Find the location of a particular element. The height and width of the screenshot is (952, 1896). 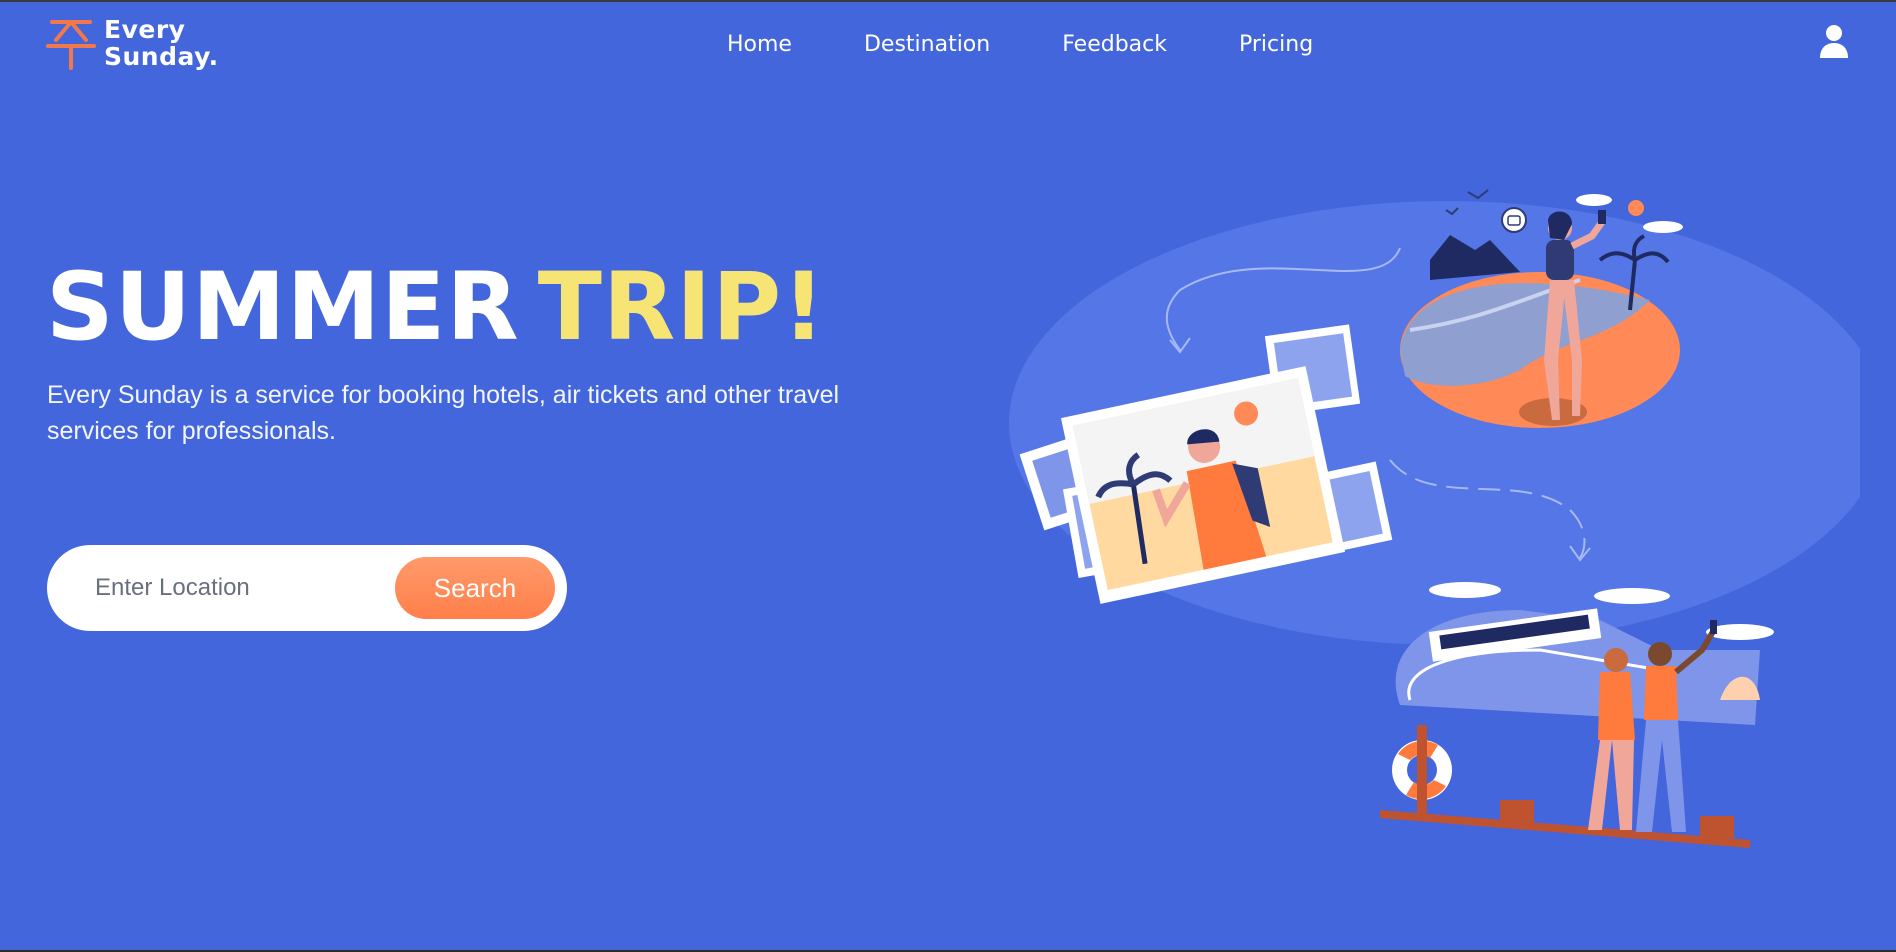

top-border is located at coordinates (948, 1).